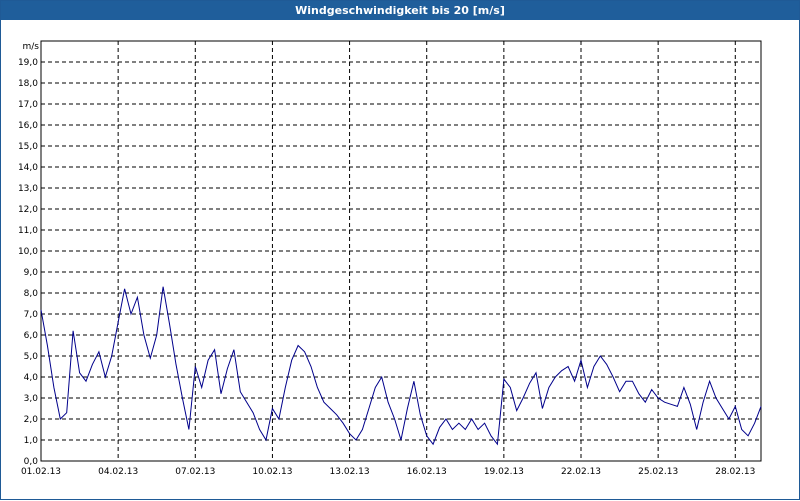  What do you see at coordinates (28, 126) in the screenshot?
I see `y-tick-label: 16,0` at bounding box center [28, 126].